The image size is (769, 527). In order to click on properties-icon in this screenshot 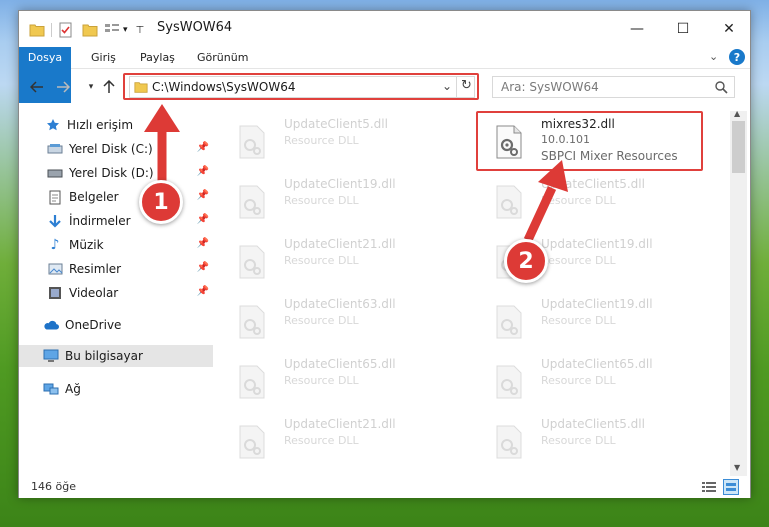, I will do `click(66, 30)`.